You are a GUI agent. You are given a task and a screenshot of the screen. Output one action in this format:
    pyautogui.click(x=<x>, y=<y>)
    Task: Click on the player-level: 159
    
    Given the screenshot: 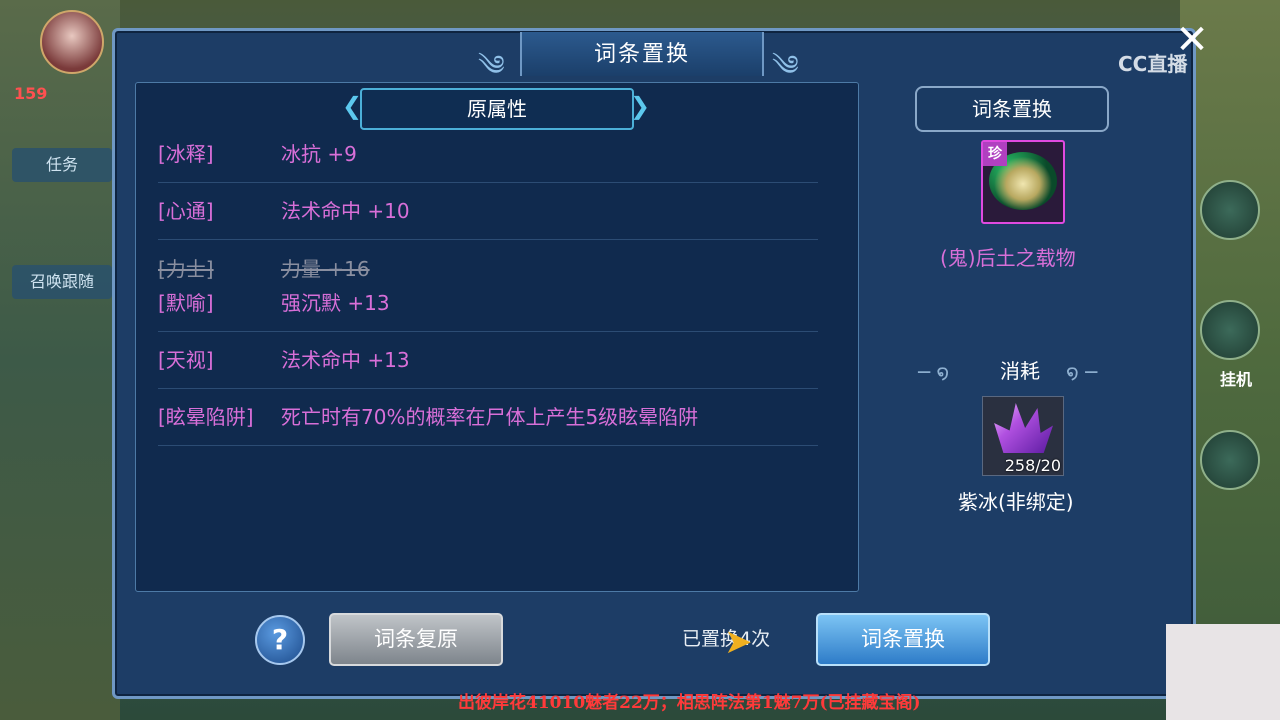 What is the action you would take?
    pyautogui.click(x=31, y=93)
    